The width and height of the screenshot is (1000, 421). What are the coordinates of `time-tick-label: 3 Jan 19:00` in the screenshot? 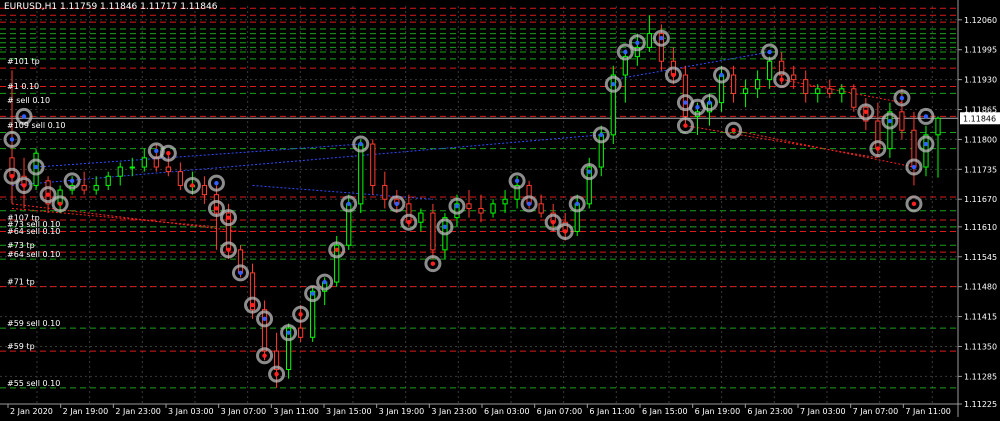 It's located at (402, 411).